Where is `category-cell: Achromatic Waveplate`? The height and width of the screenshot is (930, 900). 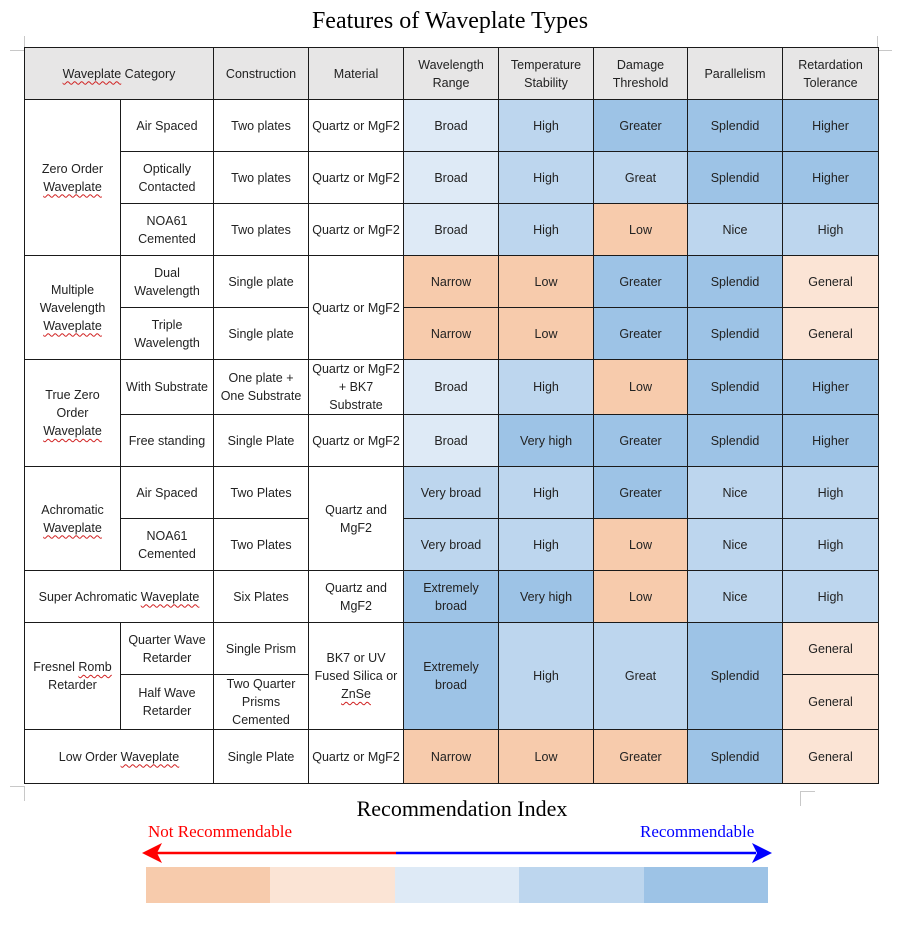 category-cell: Achromatic Waveplate is located at coordinates (72, 518).